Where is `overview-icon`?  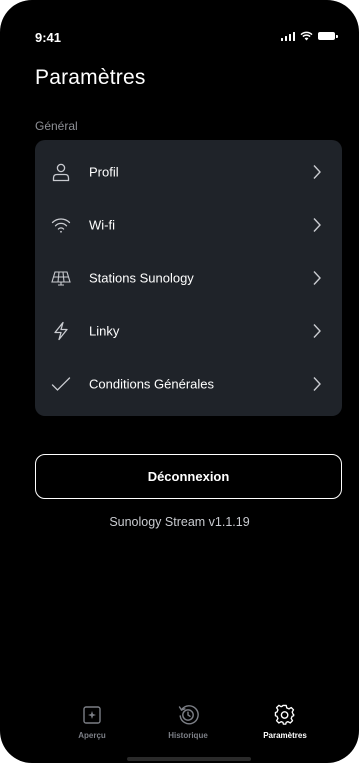 overview-icon is located at coordinates (92, 715).